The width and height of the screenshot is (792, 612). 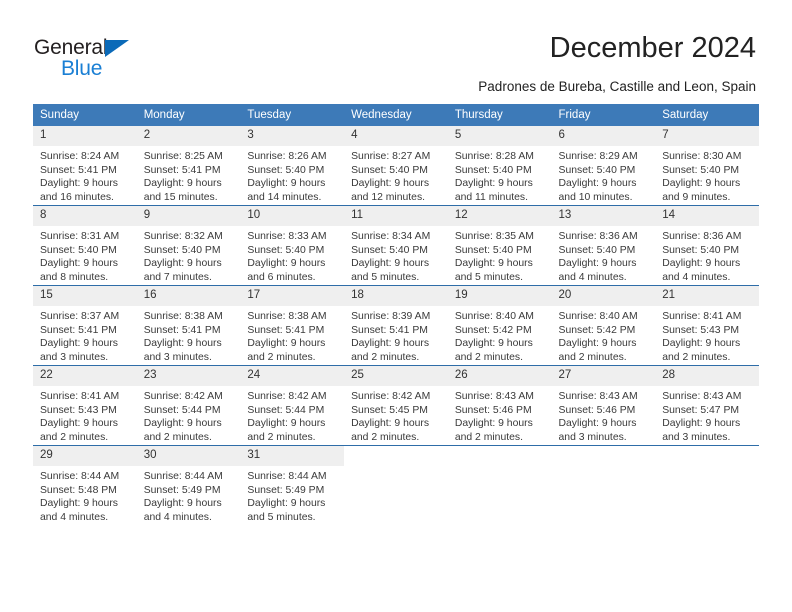 What do you see at coordinates (597, 410) in the screenshot?
I see `sunset-time: Sunset: 5:46 PM` at bounding box center [597, 410].